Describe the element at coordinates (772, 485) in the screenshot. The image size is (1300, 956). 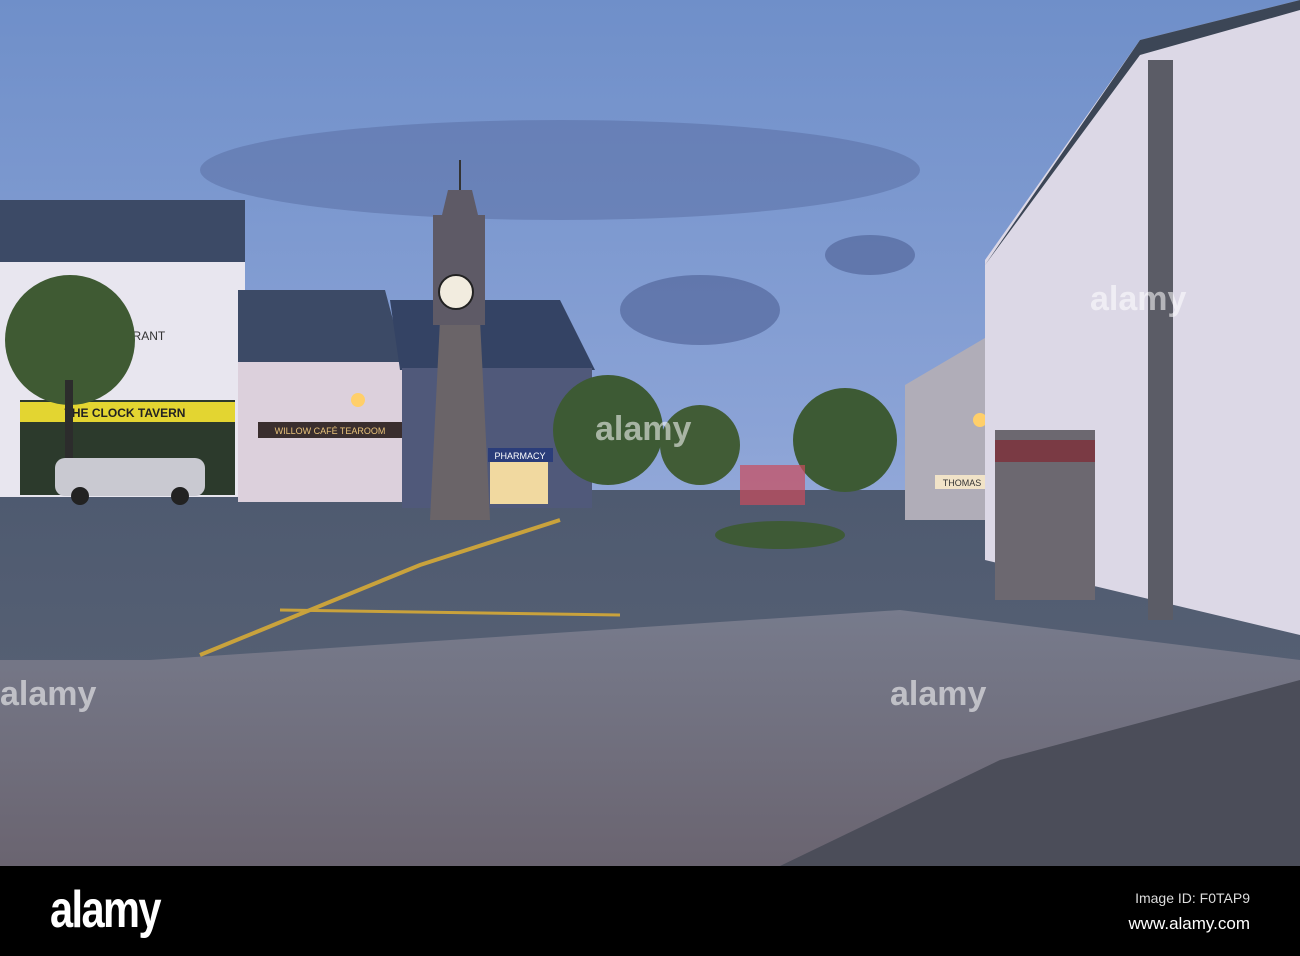
I see `blurred-bus` at that location.